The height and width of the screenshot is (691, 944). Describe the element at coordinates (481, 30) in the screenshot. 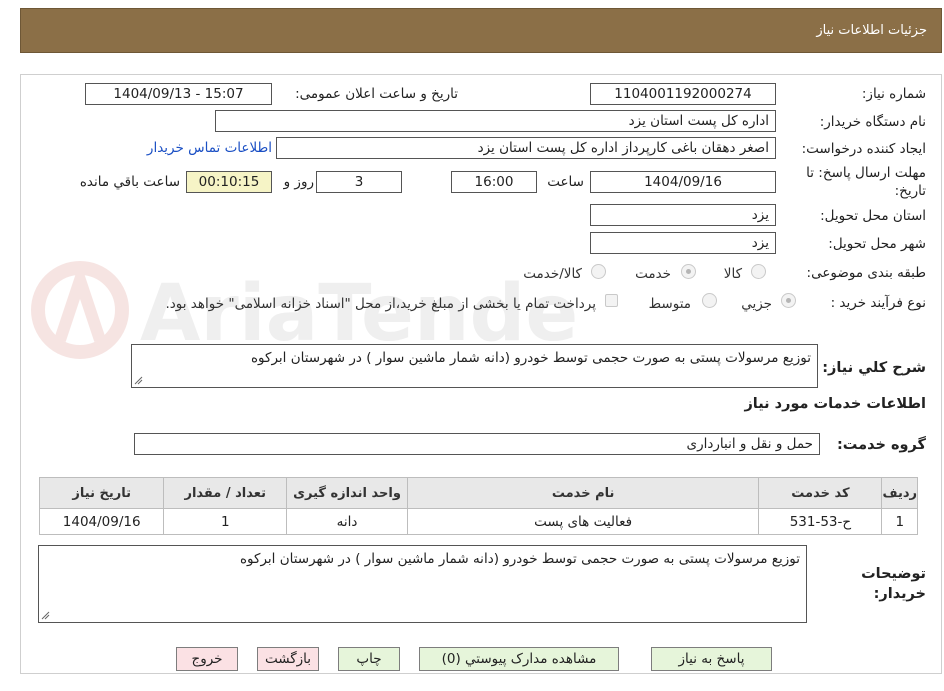

I see `page-header: جزئیات اطلاعات نیاز` at that location.